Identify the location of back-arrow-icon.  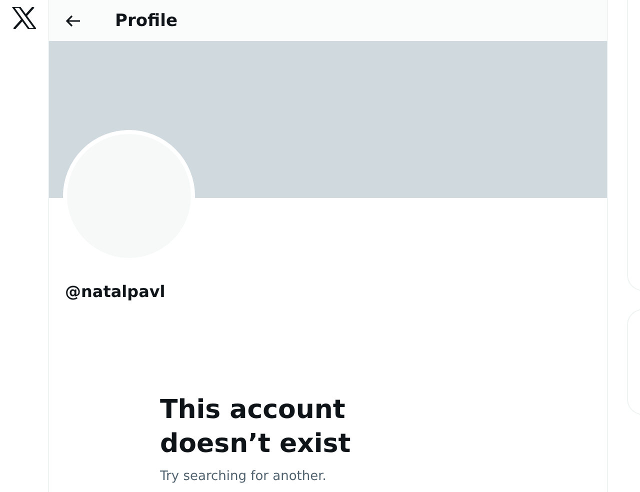
(73, 20).